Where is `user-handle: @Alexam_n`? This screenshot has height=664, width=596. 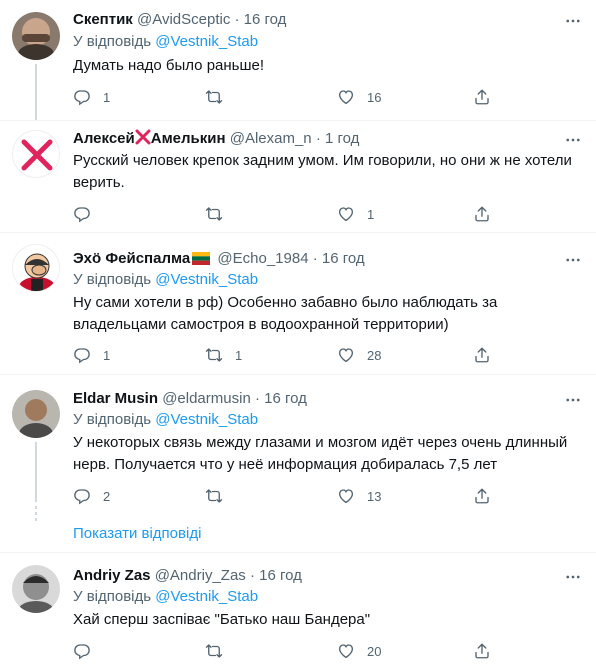 user-handle: @Alexam_n is located at coordinates (271, 138).